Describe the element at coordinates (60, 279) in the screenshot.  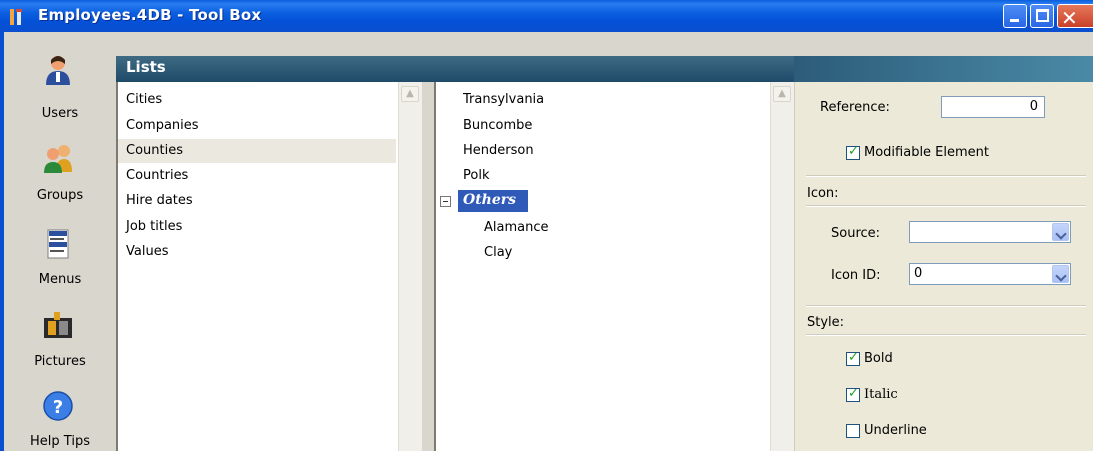
I see `sidebar-item-label: Menus` at that location.